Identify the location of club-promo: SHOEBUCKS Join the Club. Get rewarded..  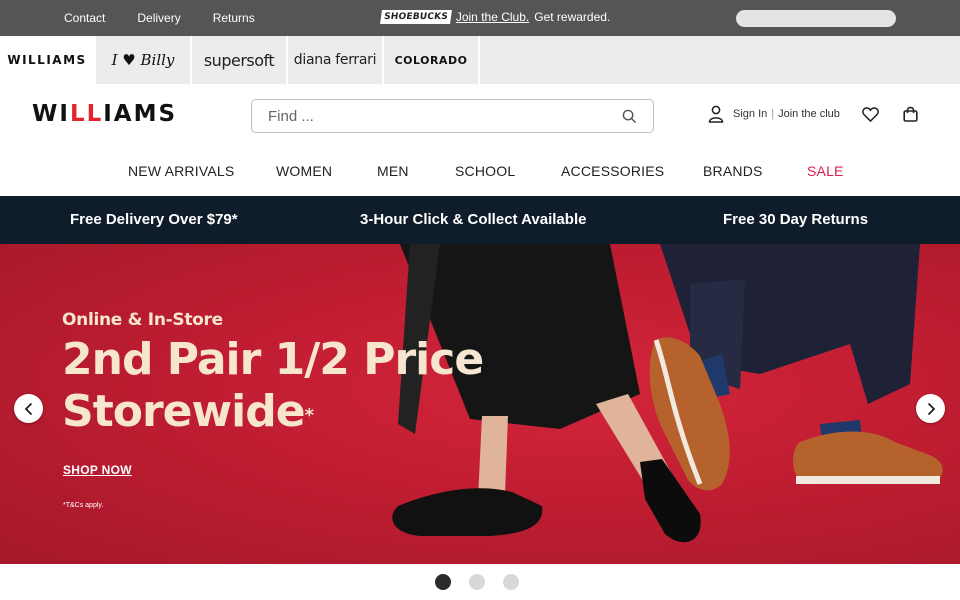
(495, 17).